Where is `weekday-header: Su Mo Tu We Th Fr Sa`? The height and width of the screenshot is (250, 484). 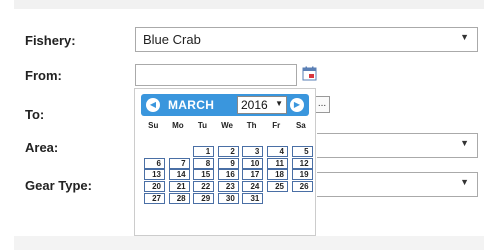
weekday-header: Su Mo Tu We Th Fr Sa is located at coordinates (227, 127).